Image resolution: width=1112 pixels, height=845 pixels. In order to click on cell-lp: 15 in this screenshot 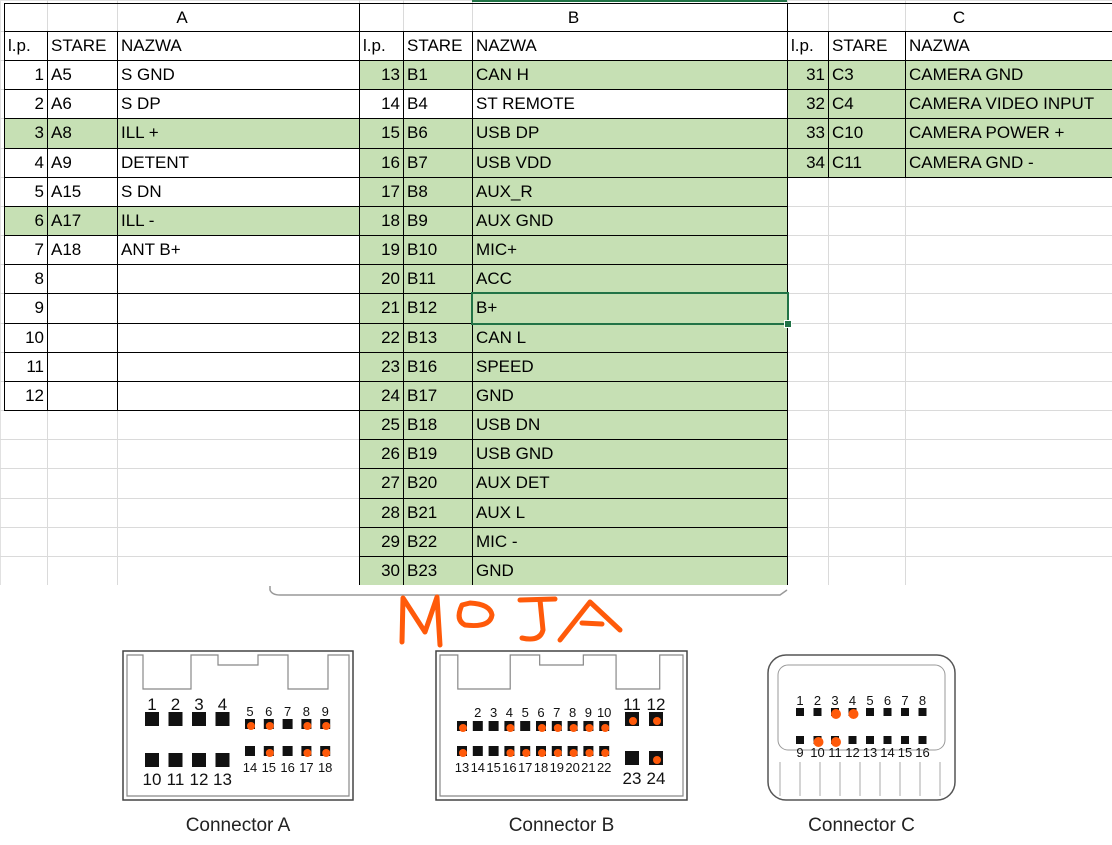, I will do `click(381, 133)`.